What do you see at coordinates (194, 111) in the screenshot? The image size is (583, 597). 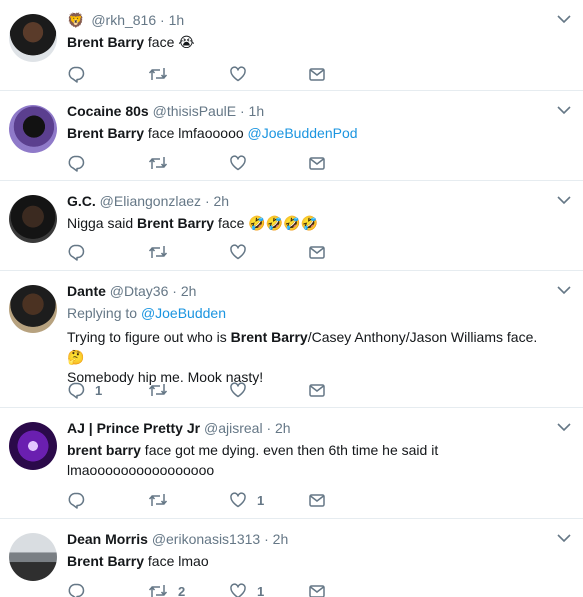 I see `user-handle: @thisisPaulE` at bounding box center [194, 111].